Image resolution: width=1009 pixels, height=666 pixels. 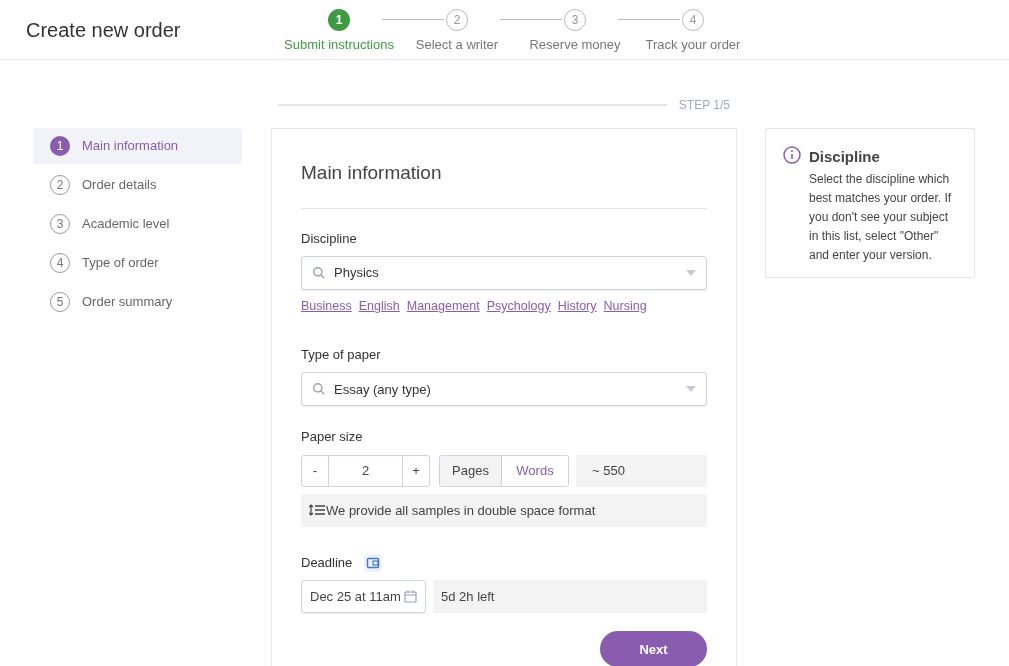 What do you see at coordinates (641, 470) in the screenshot?
I see `word-count: ~ 550` at bounding box center [641, 470].